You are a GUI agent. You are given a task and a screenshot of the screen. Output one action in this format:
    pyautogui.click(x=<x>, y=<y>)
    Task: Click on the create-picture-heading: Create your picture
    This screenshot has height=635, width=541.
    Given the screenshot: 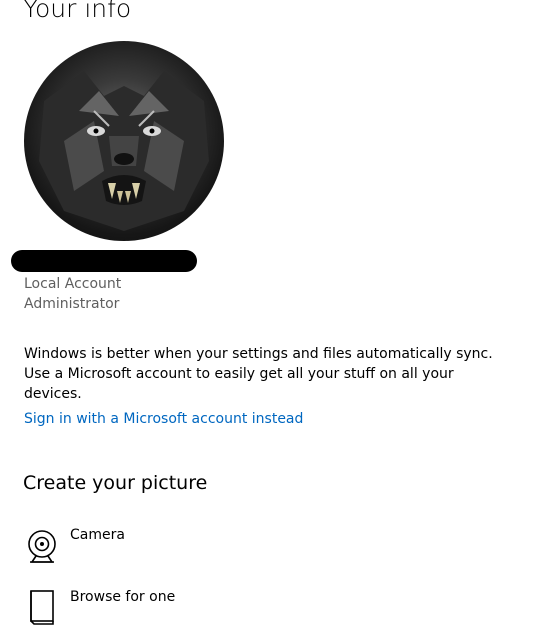 What is the action you would take?
    pyautogui.click(x=115, y=483)
    